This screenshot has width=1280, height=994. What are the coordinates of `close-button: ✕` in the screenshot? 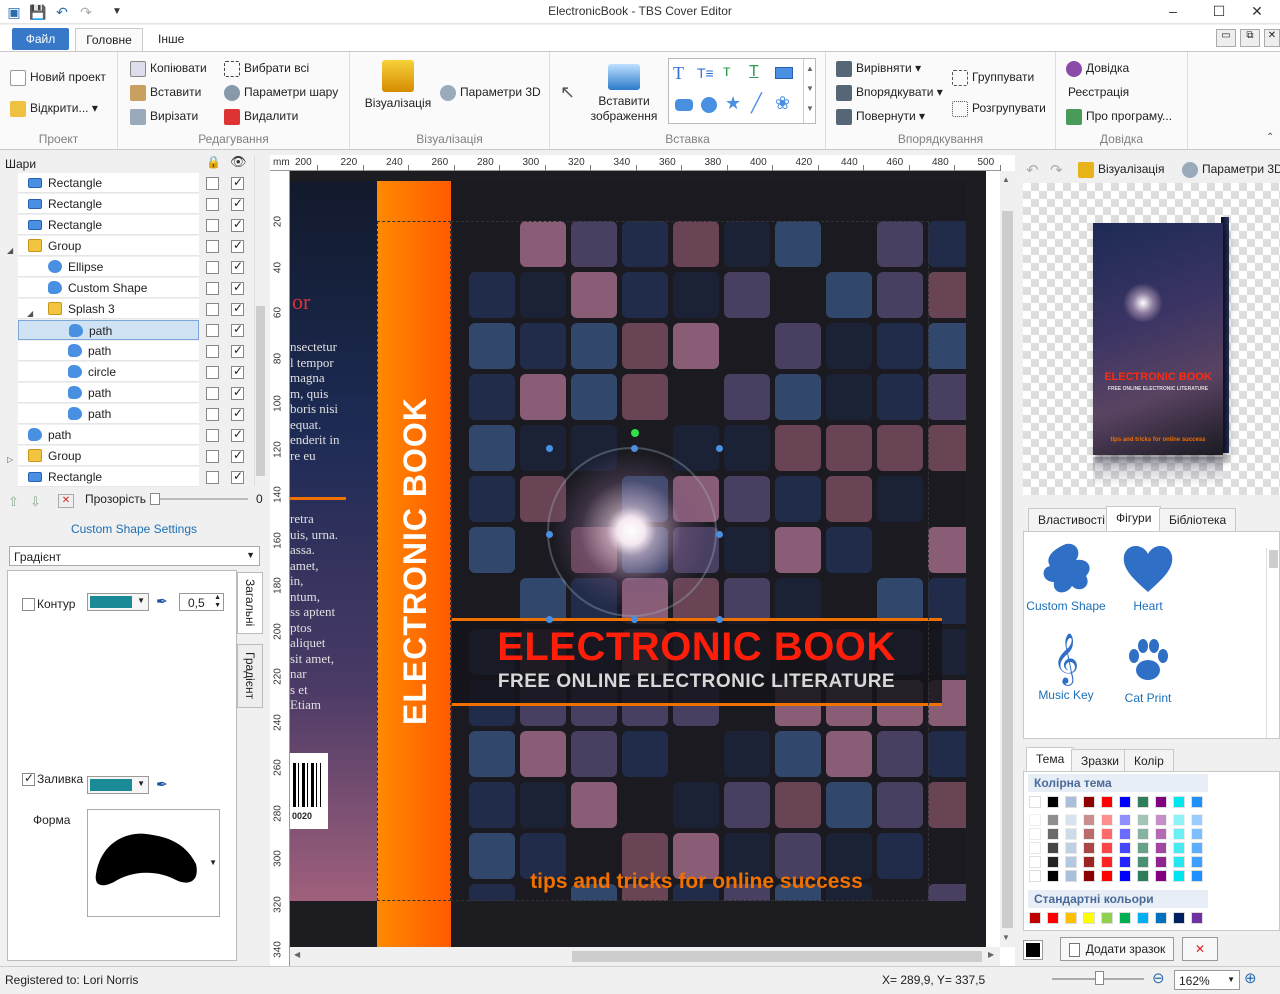 It's located at (1257, 12).